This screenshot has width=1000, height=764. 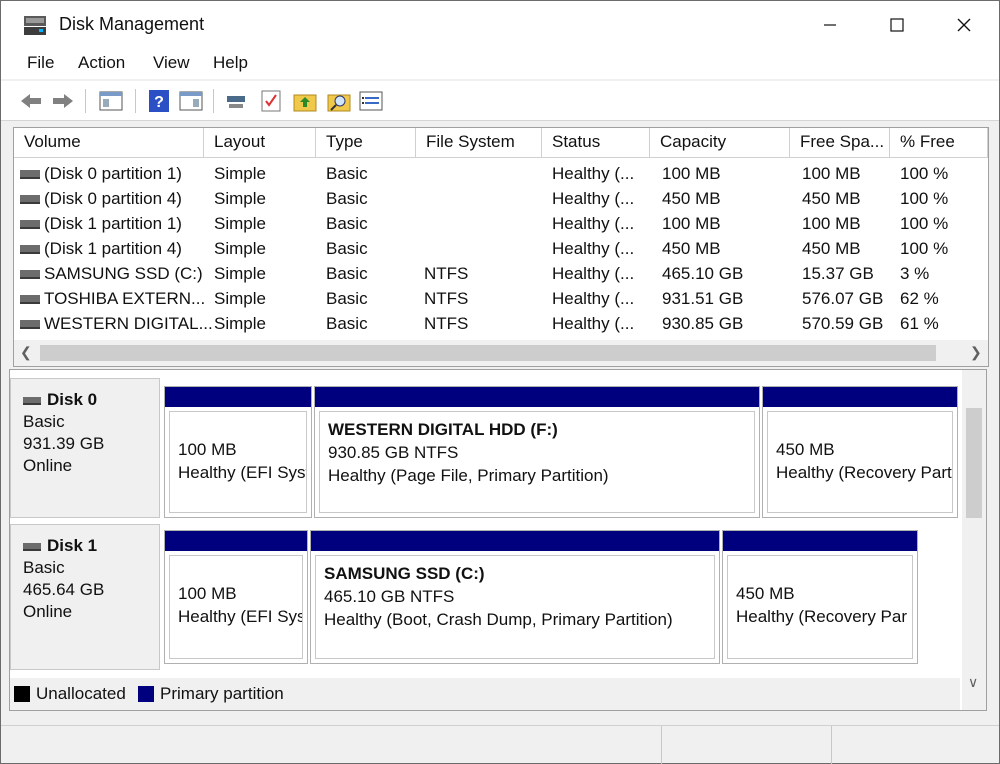 What do you see at coordinates (85, 448) in the screenshot?
I see `disk-0-label: Disk 0 Basic 931.39 GB Online` at bounding box center [85, 448].